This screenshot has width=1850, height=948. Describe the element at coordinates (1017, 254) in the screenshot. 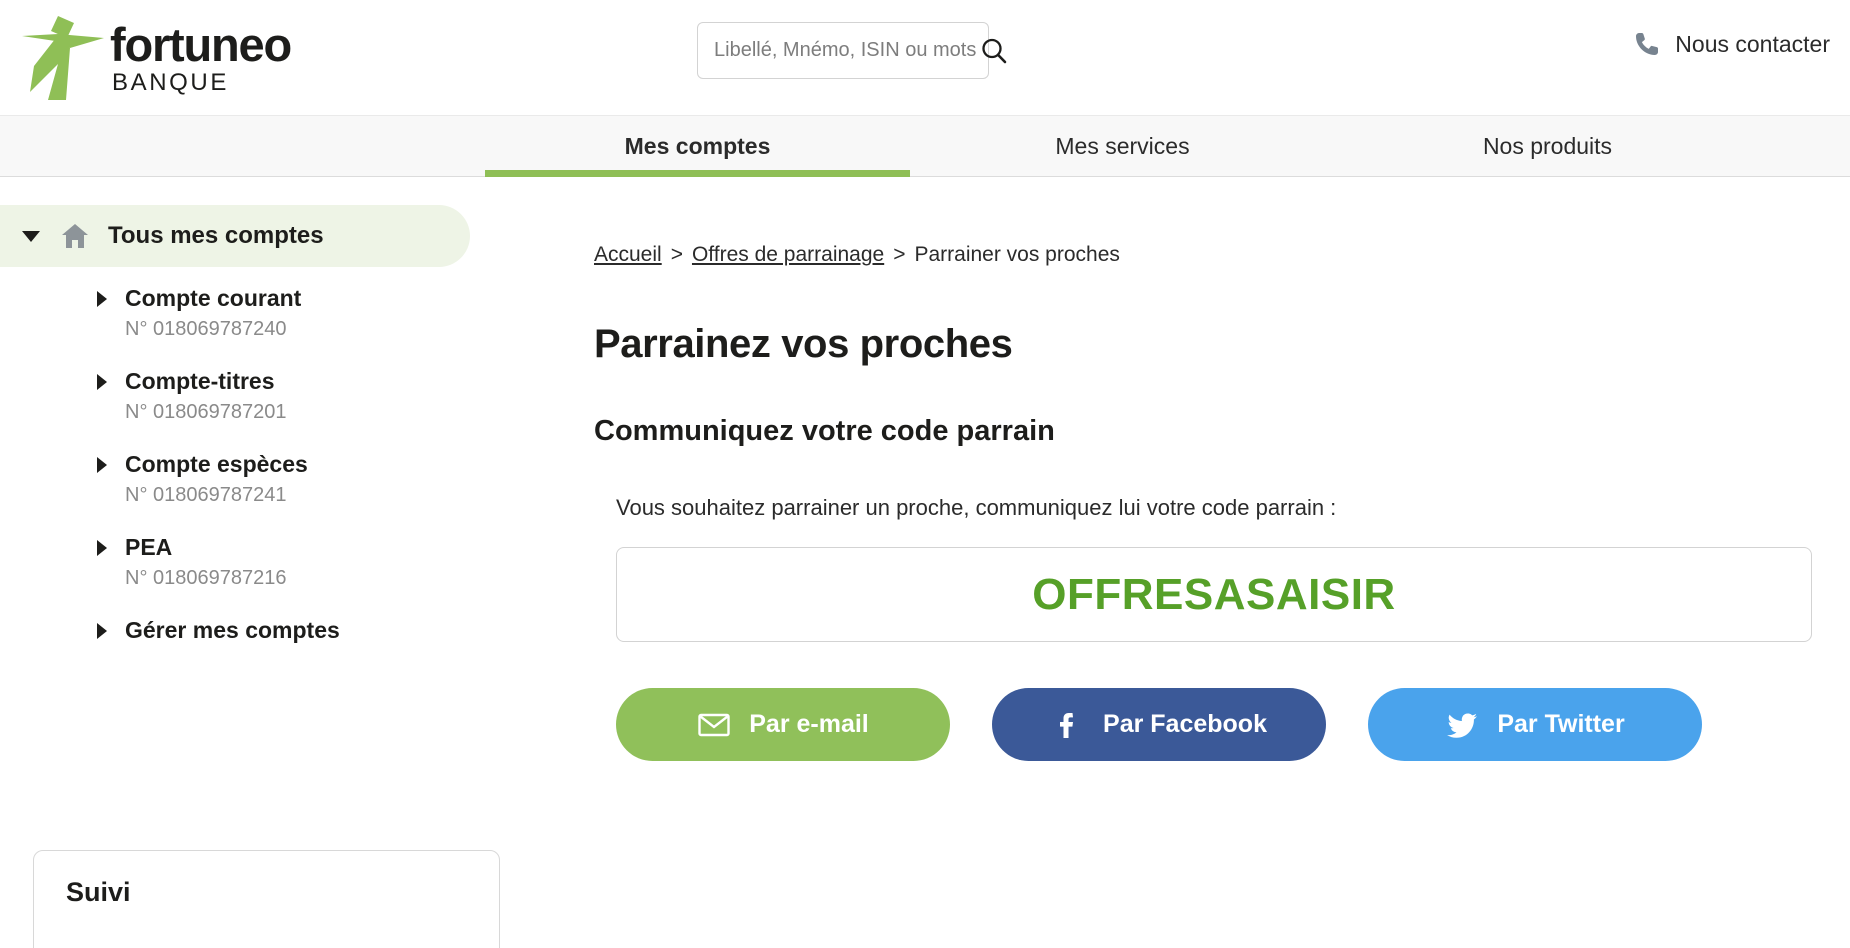

I see `breadcrumb-item-current: Parrainer vos proches` at that location.